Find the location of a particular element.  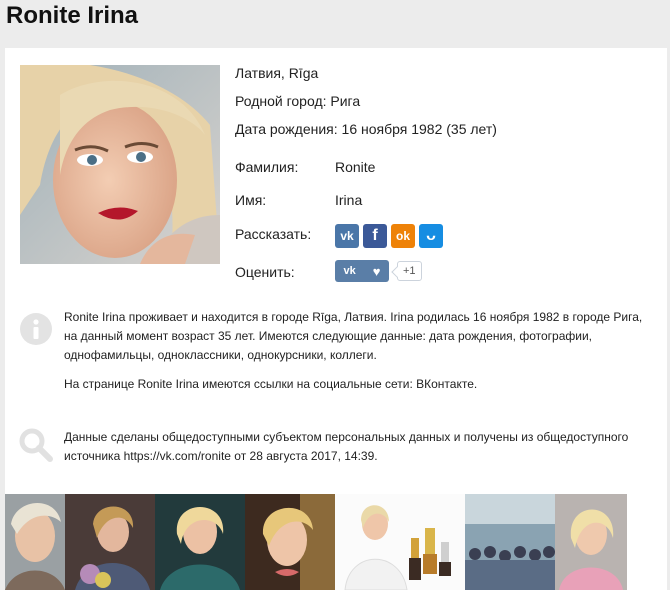

field-name: Имя: Irina is located at coordinates (385, 202).